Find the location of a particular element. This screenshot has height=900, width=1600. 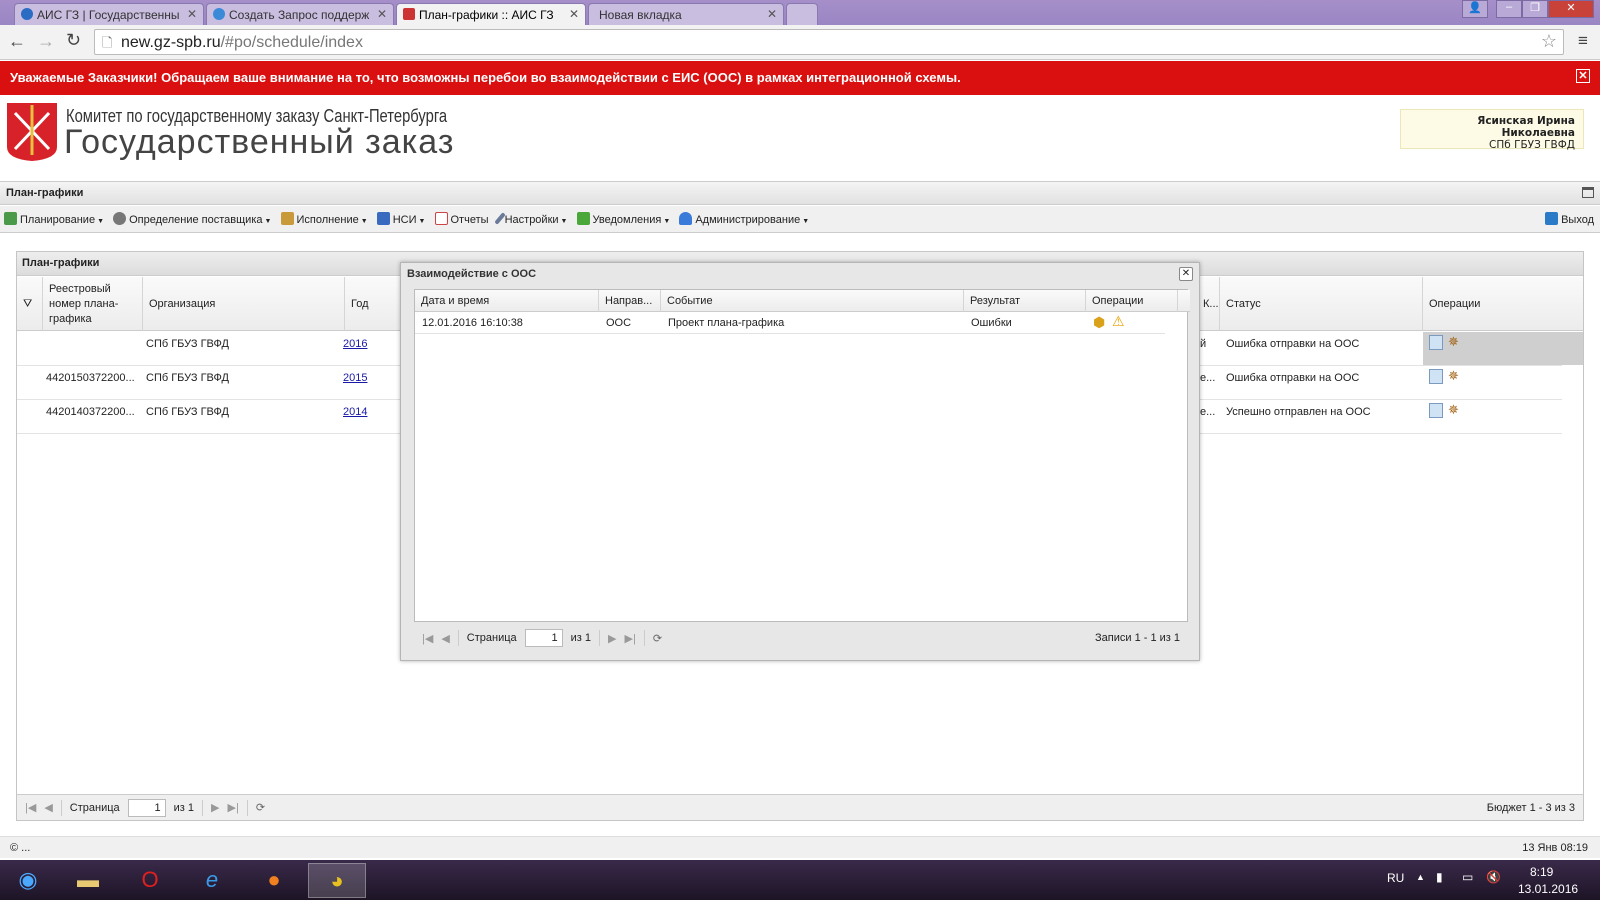

volume-muted-icon: 🔇 is located at coordinates (1493, 877).